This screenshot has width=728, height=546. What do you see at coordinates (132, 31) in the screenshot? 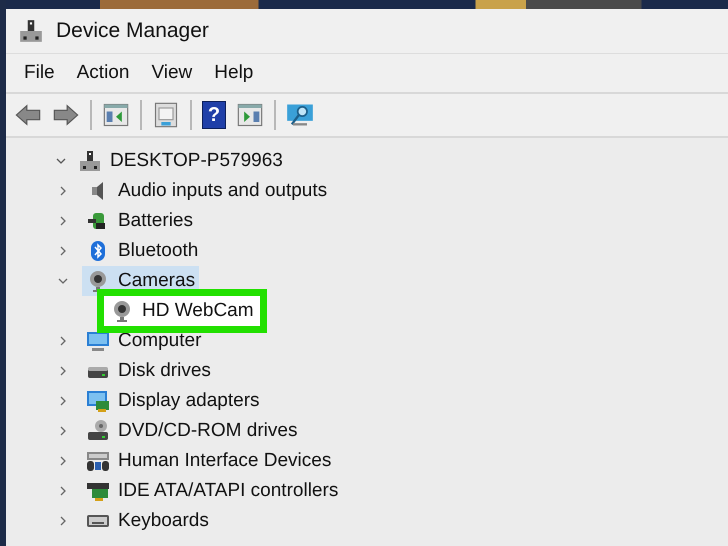
I see `window-title: Device Manager` at bounding box center [132, 31].